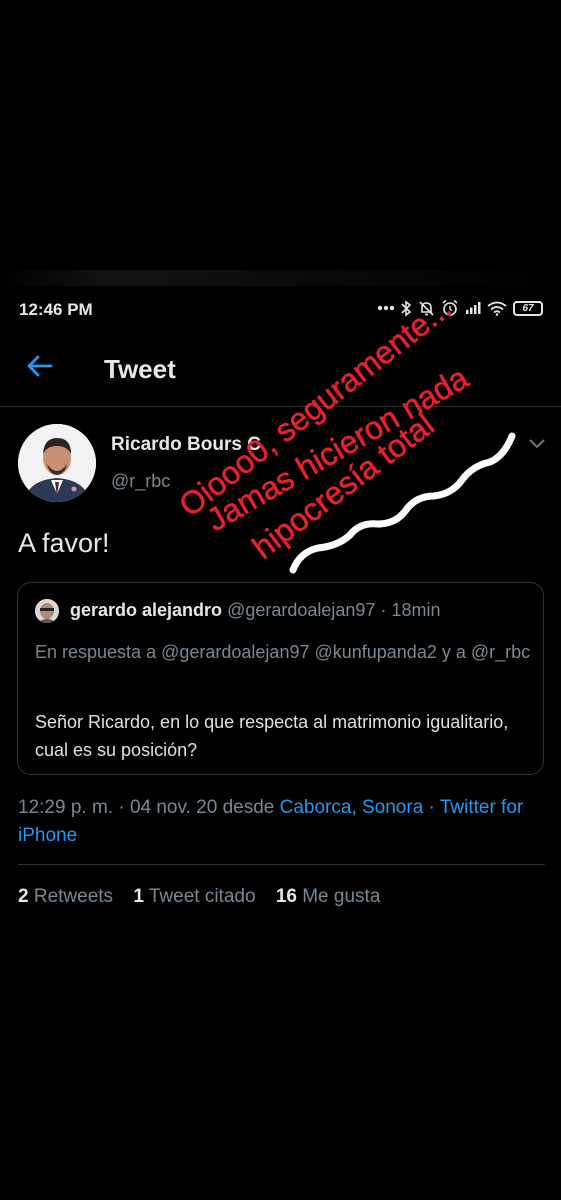  What do you see at coordinates (328, 896) in the screenshot?
I see `likes-stat: 16 Me gusta` at bounding box center [328, 896].